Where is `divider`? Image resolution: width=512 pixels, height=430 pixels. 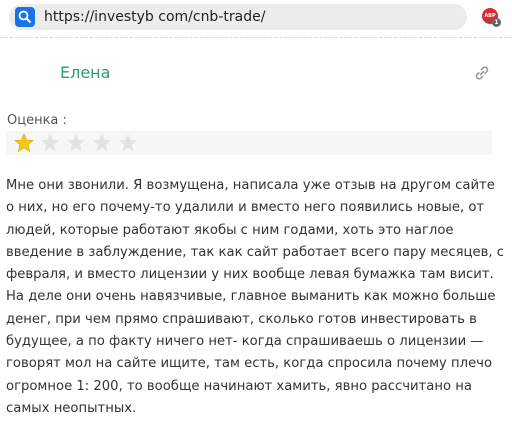 divider is located at coordinates (256, 37).